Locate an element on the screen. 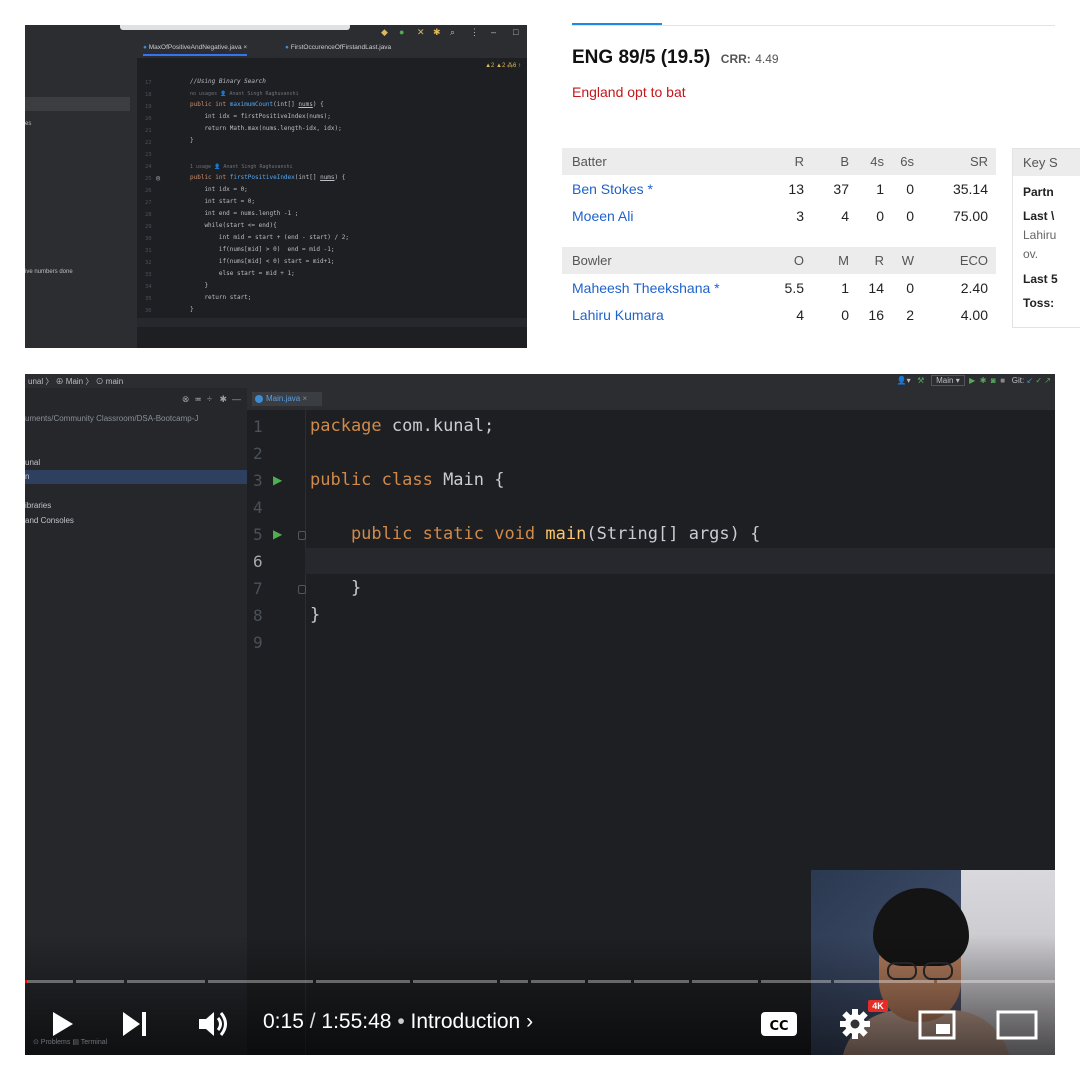  gear-icon: ✱ is located at coordinates (223, 399).